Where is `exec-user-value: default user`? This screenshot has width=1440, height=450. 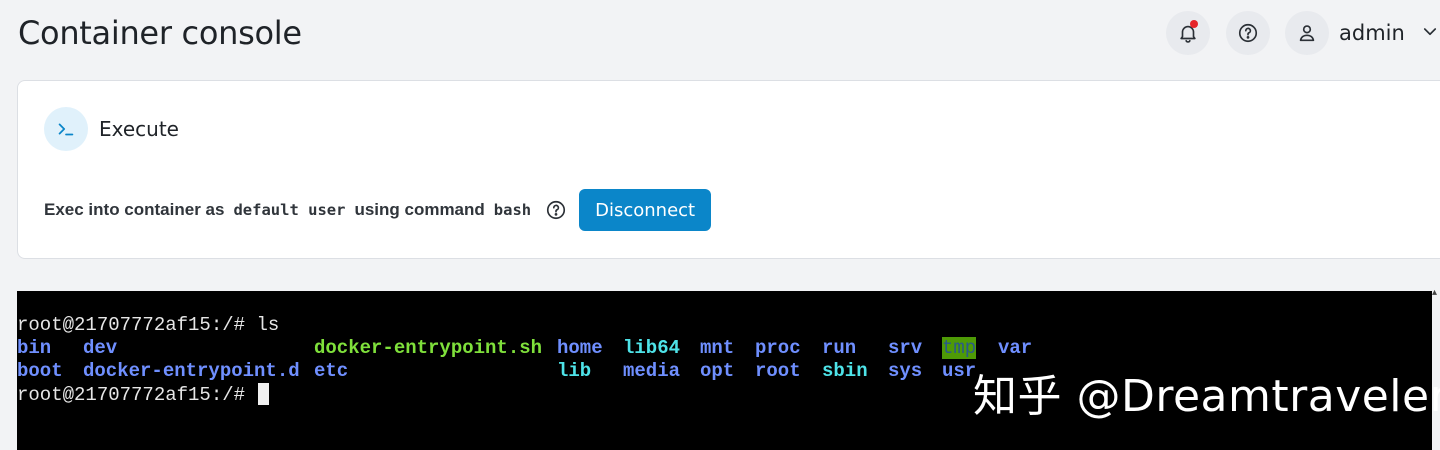
exec-user-value: default user is located at coordinates (289, 210).